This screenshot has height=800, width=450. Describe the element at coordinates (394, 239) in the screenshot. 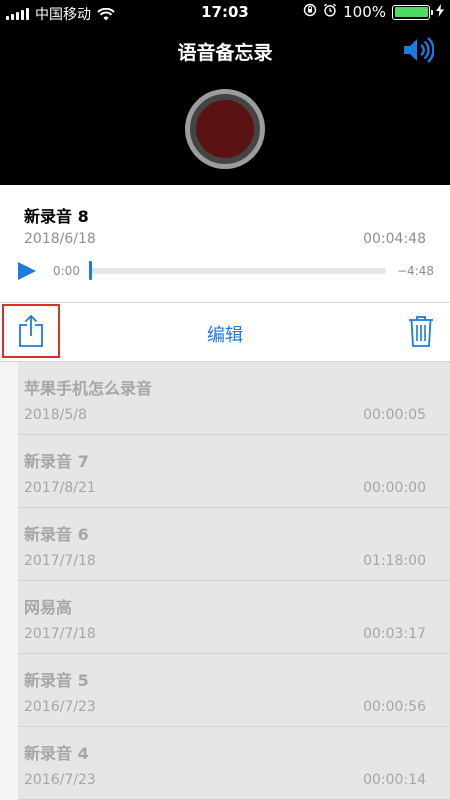

I see `current-recording-duration: 00:04:48` at that location.